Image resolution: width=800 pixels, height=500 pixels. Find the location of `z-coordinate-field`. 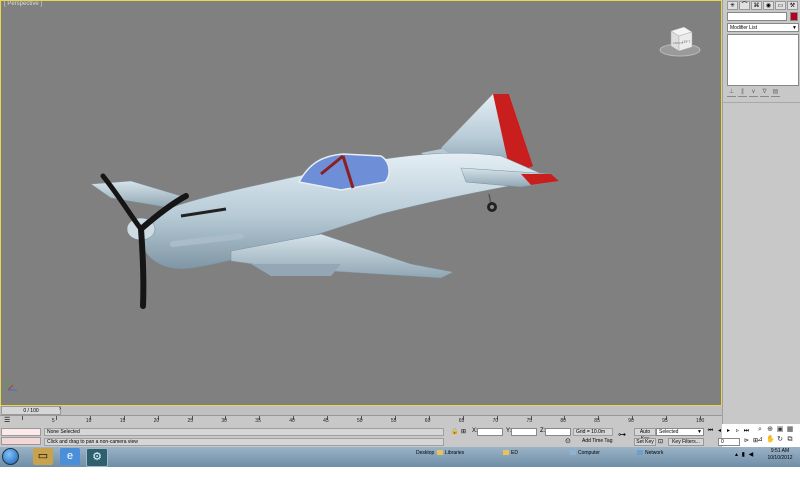

z-coordinate-field is located at coordinates (558, 432).